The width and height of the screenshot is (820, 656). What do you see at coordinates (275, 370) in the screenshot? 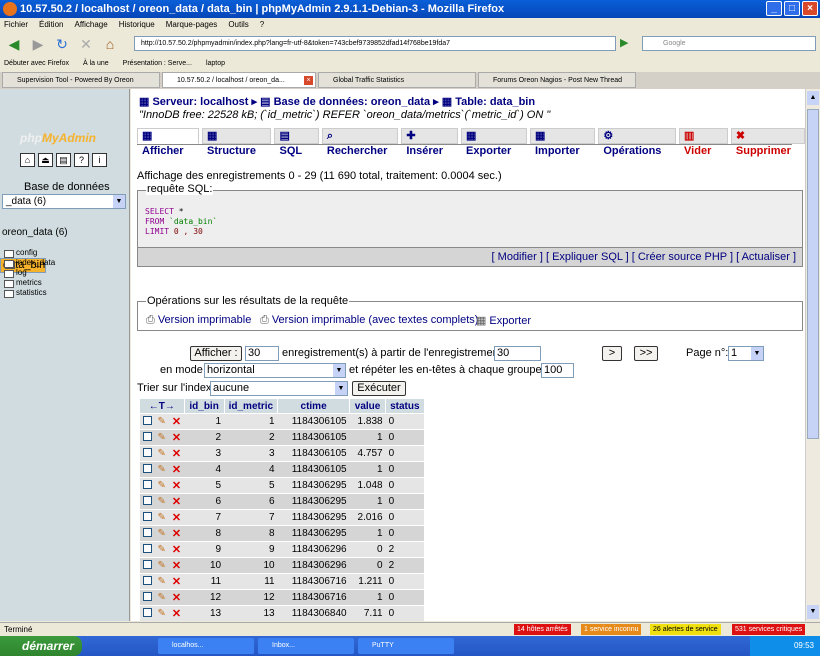
I see `mode-select: horizontal ▼` at bounding box center [275, 370].